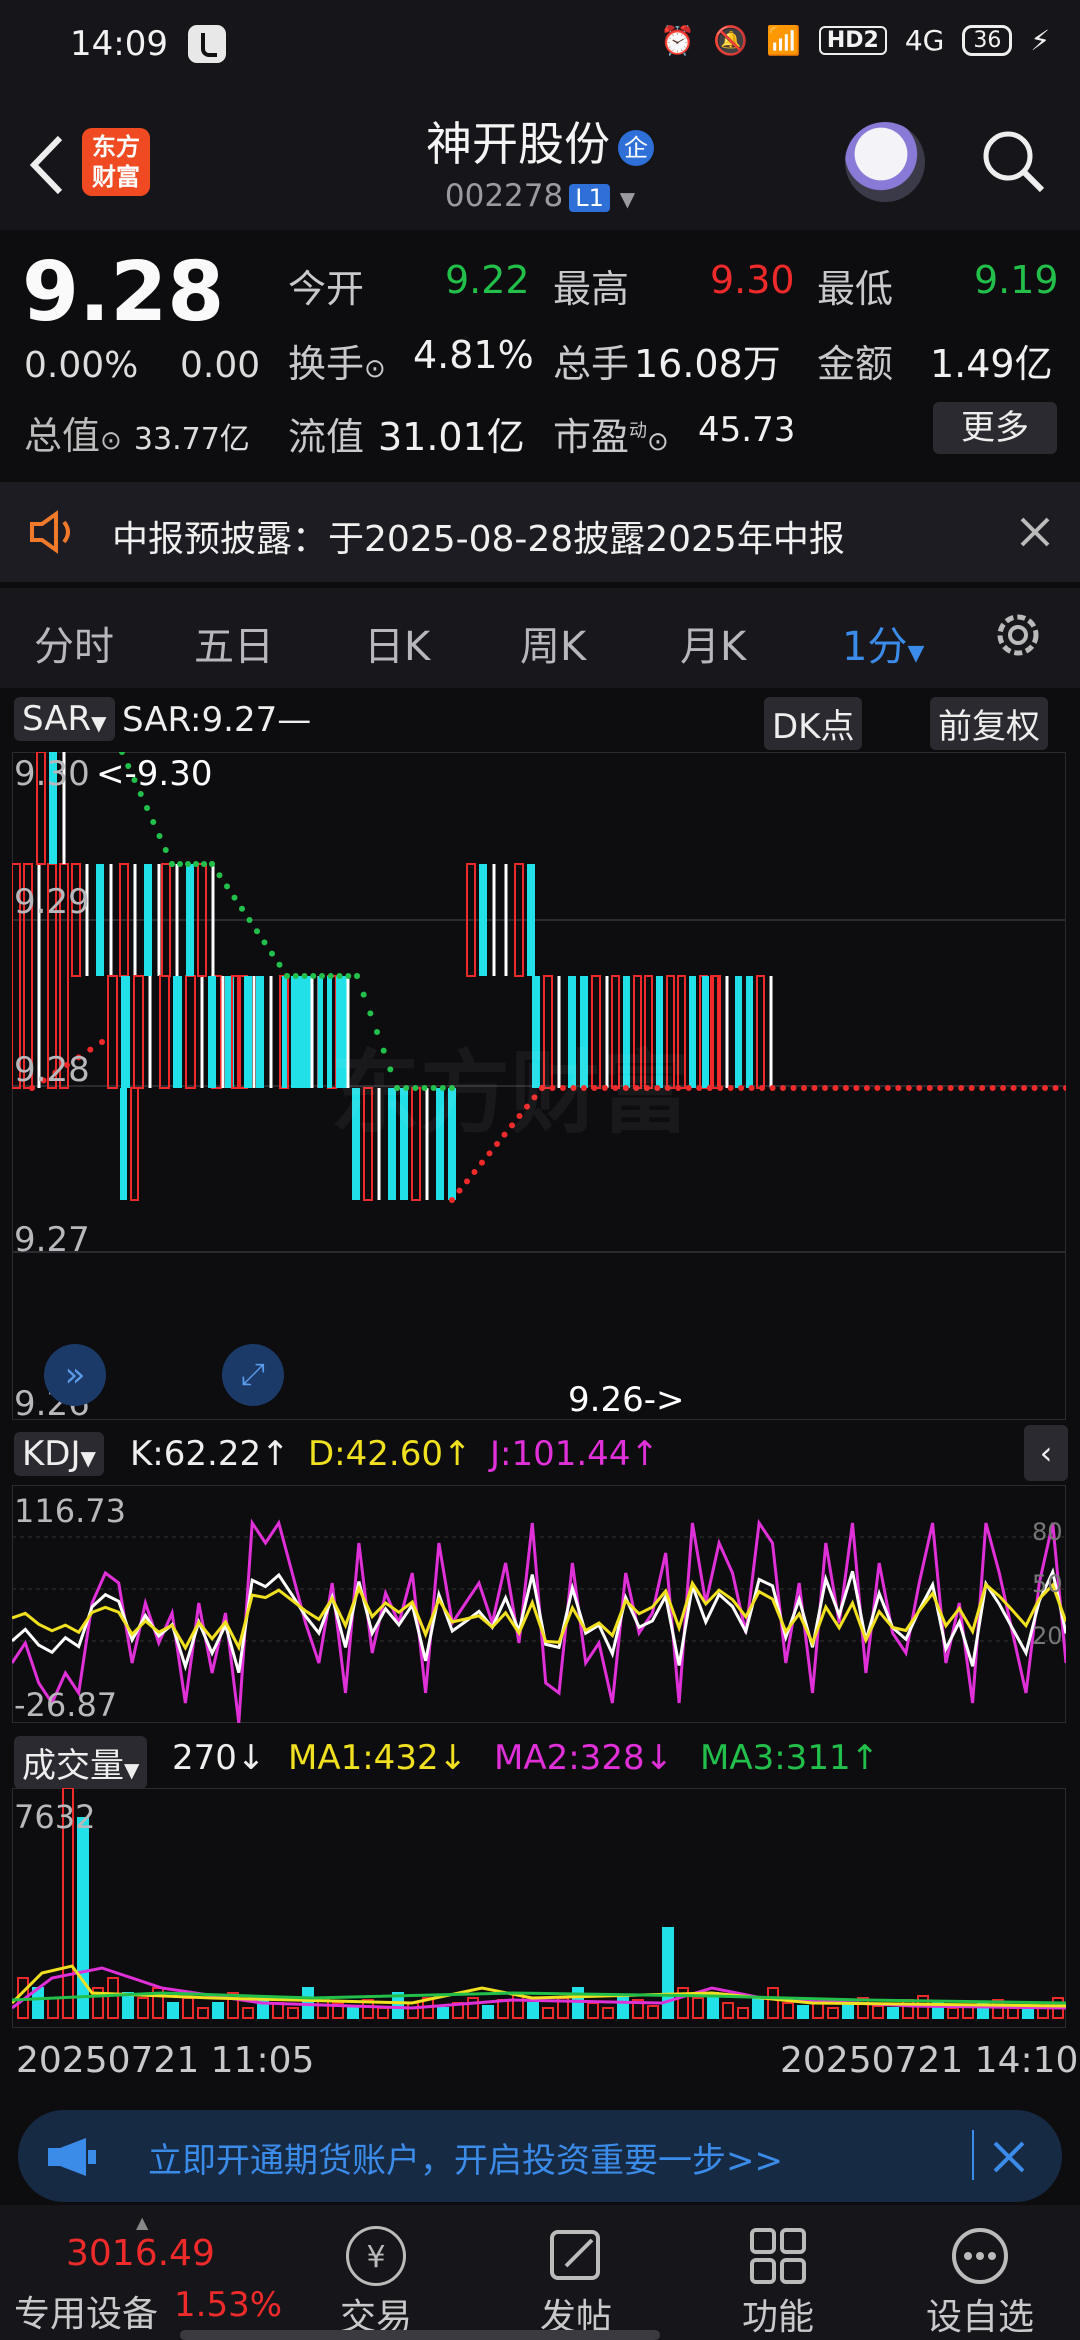 The image size is (1080, 2340). Describe the element at coordinates (196, 1454) in the screenshot. I see `kdj-k-text: K:62.22` at that location.